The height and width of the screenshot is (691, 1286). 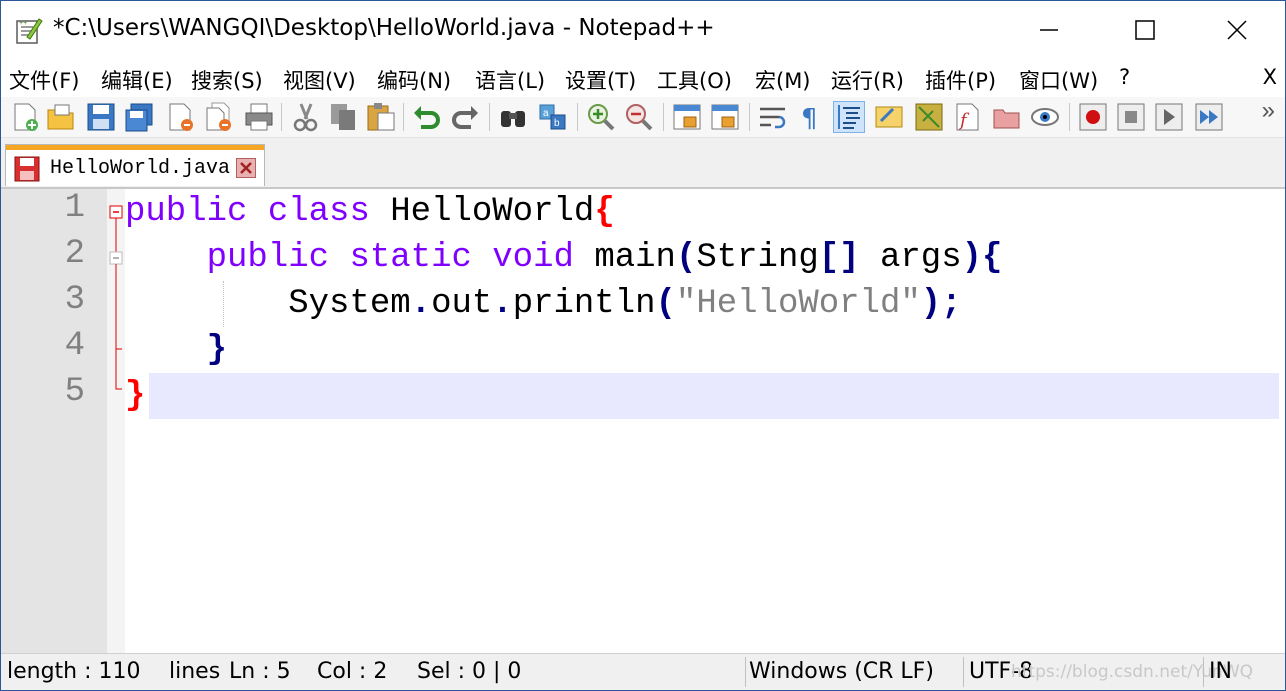 What do you see at coordinates (773, 117) in the screenshot?
I see `word-wrap-icon` at bounding box center [773, 117].